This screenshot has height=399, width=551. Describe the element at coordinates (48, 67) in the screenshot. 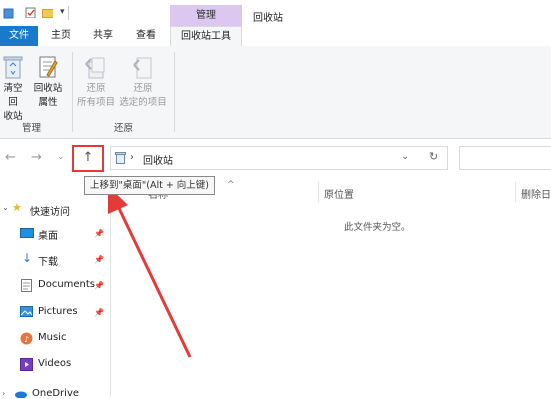

I see `properties-icon` at that location.